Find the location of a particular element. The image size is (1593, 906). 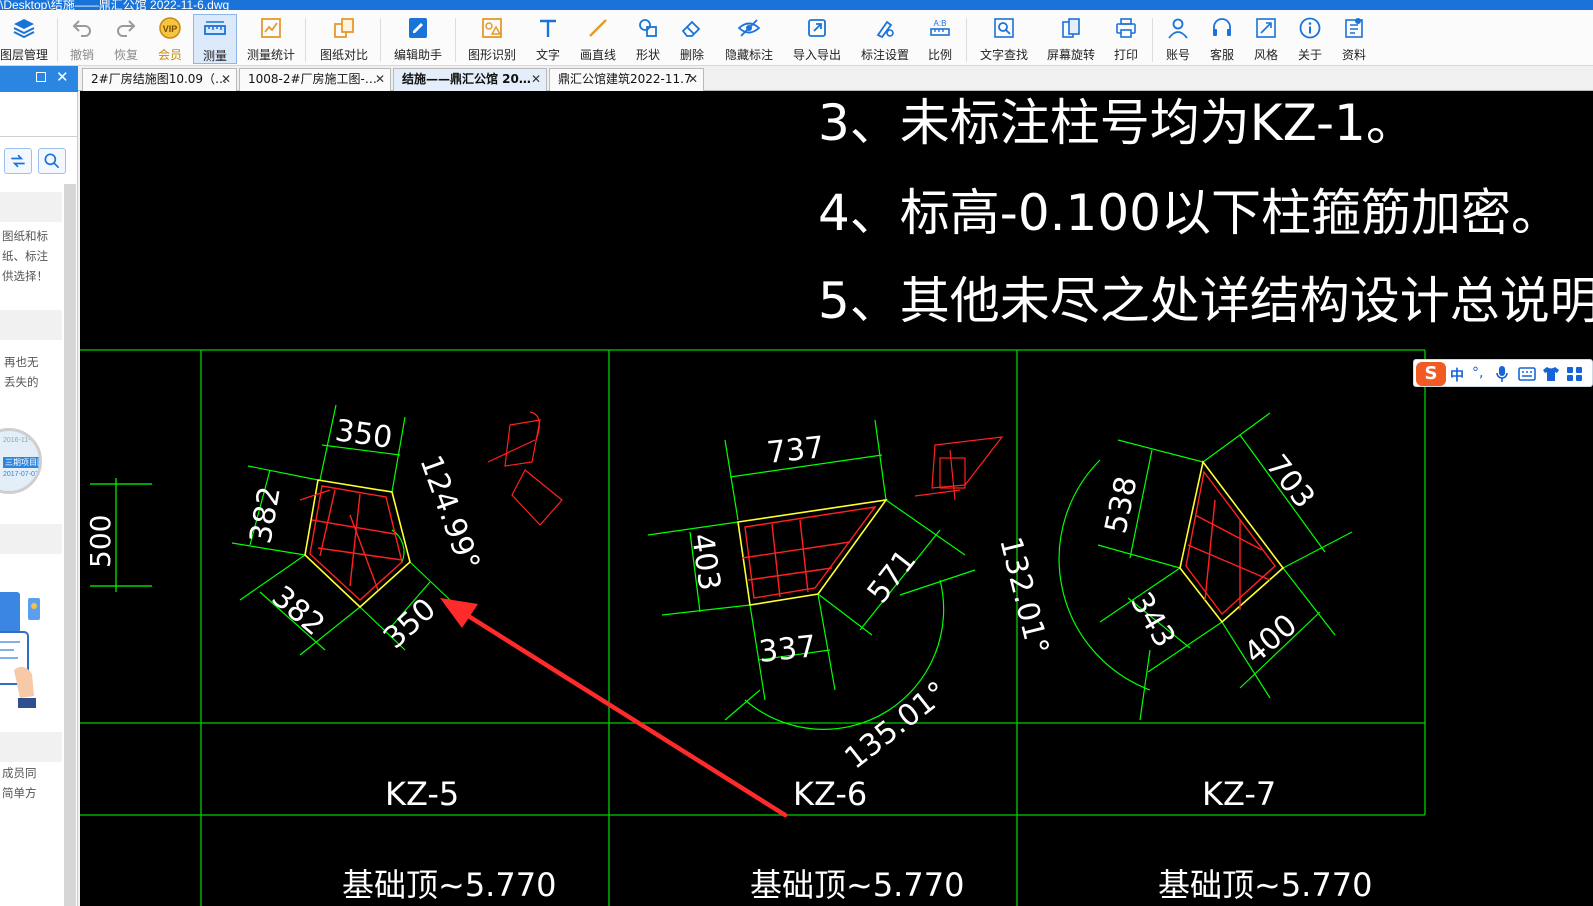

dimension-text: 538 is located at coordinates (1122, 504).